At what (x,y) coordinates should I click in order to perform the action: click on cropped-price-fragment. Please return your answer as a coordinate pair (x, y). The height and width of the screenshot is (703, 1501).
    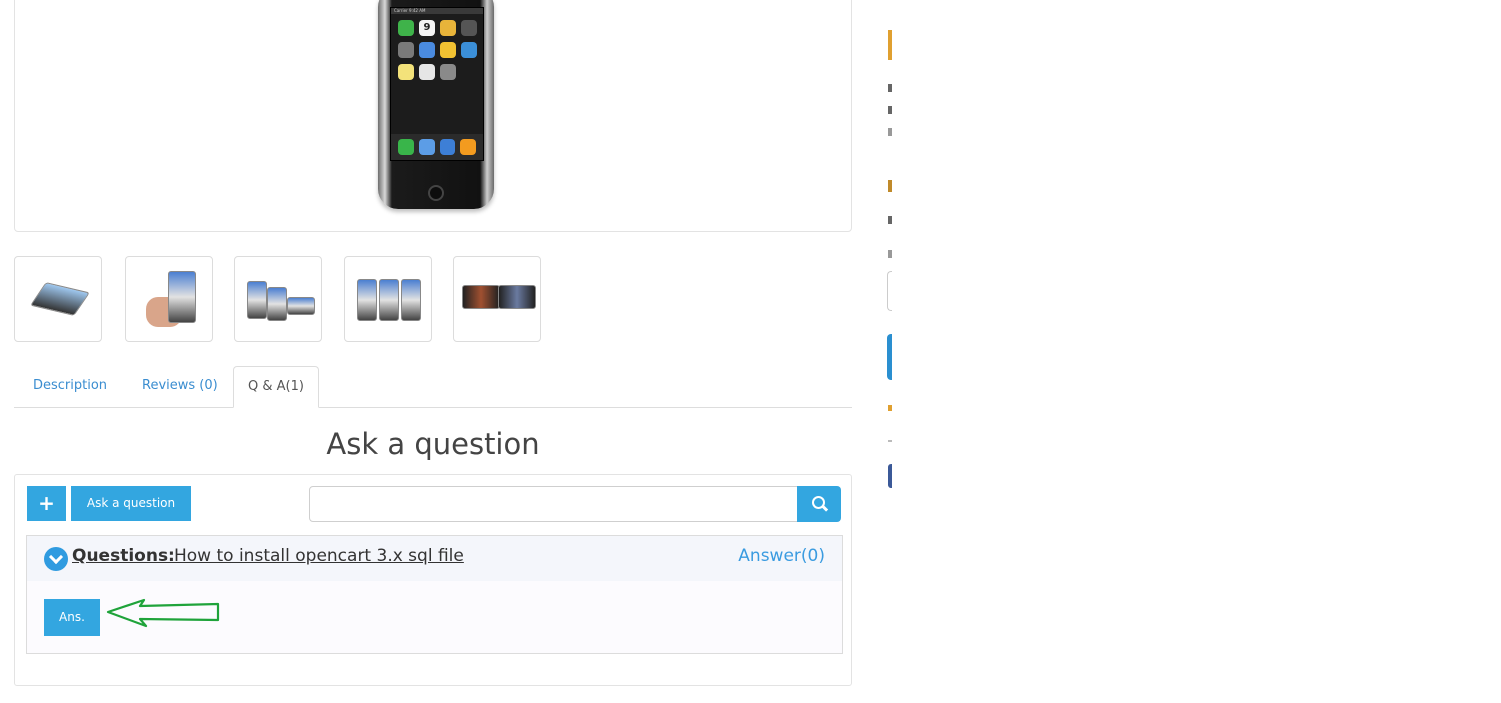
    Looking at the image, I should click on (890, 45).